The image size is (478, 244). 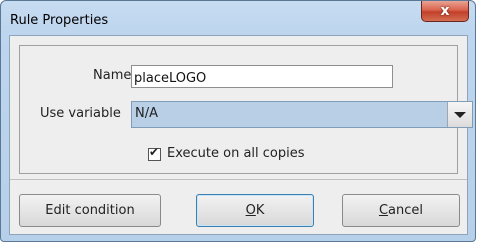 I want to click on use-variable-label: Use variable, so click(x=80, y=113).